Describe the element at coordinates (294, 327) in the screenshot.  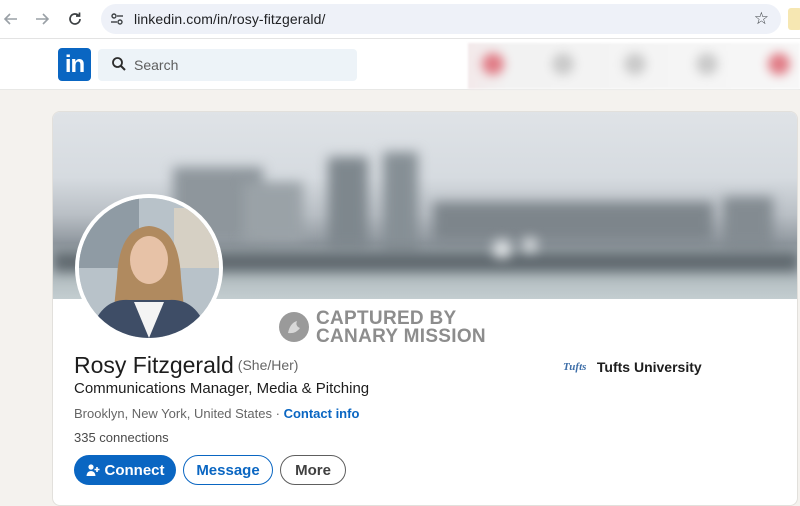
I see `canary-logo-icon` at that location.